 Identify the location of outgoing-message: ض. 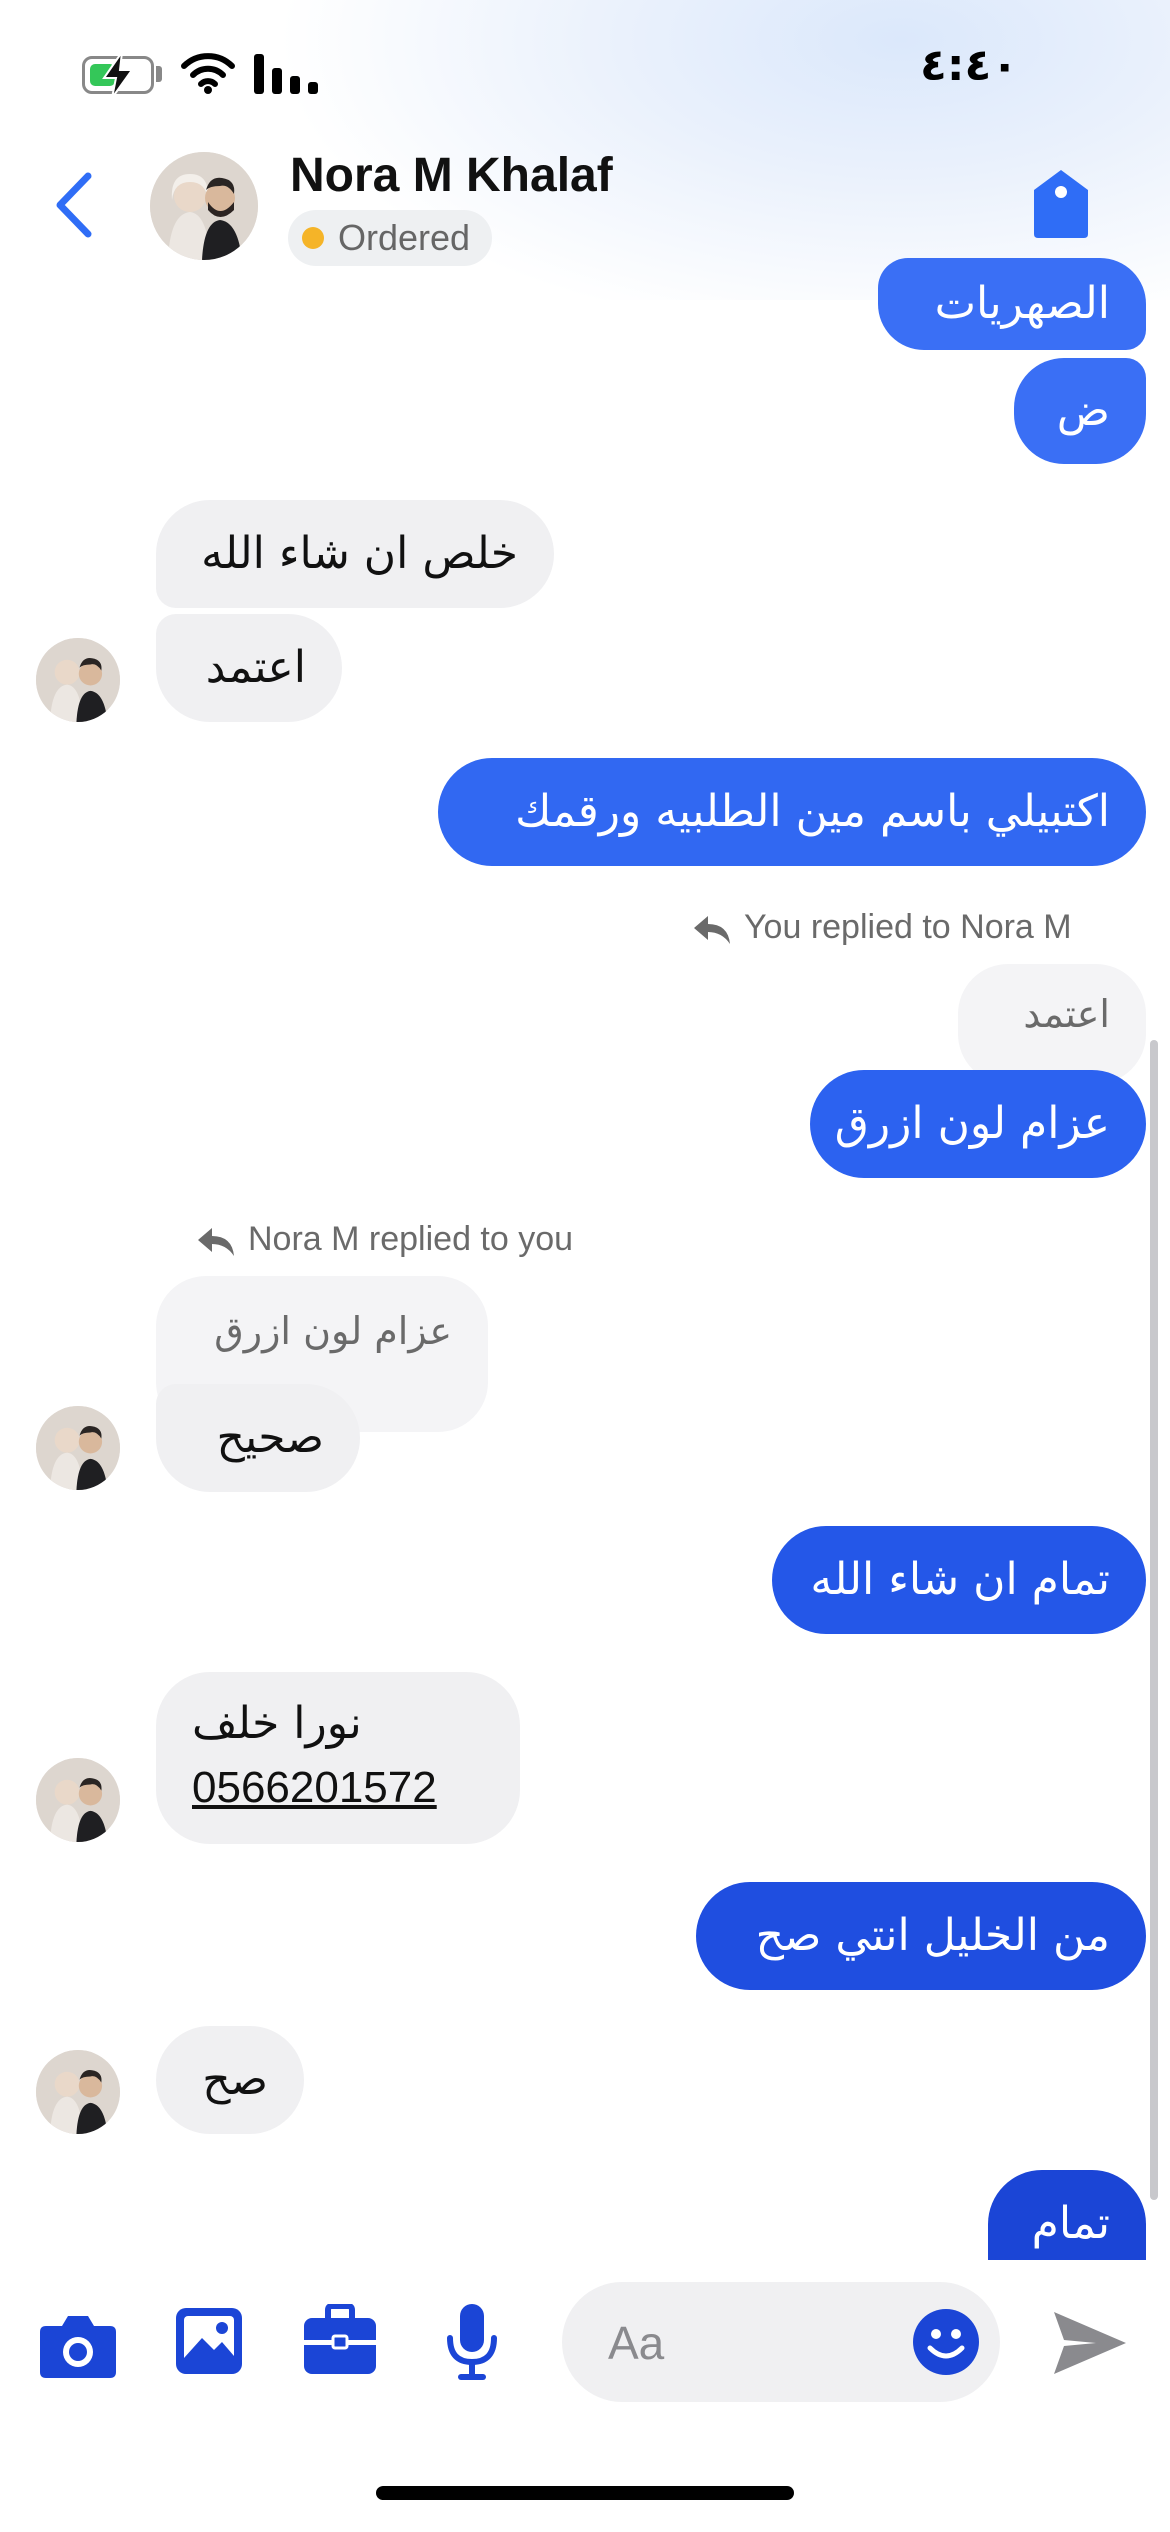
(1080, 411).